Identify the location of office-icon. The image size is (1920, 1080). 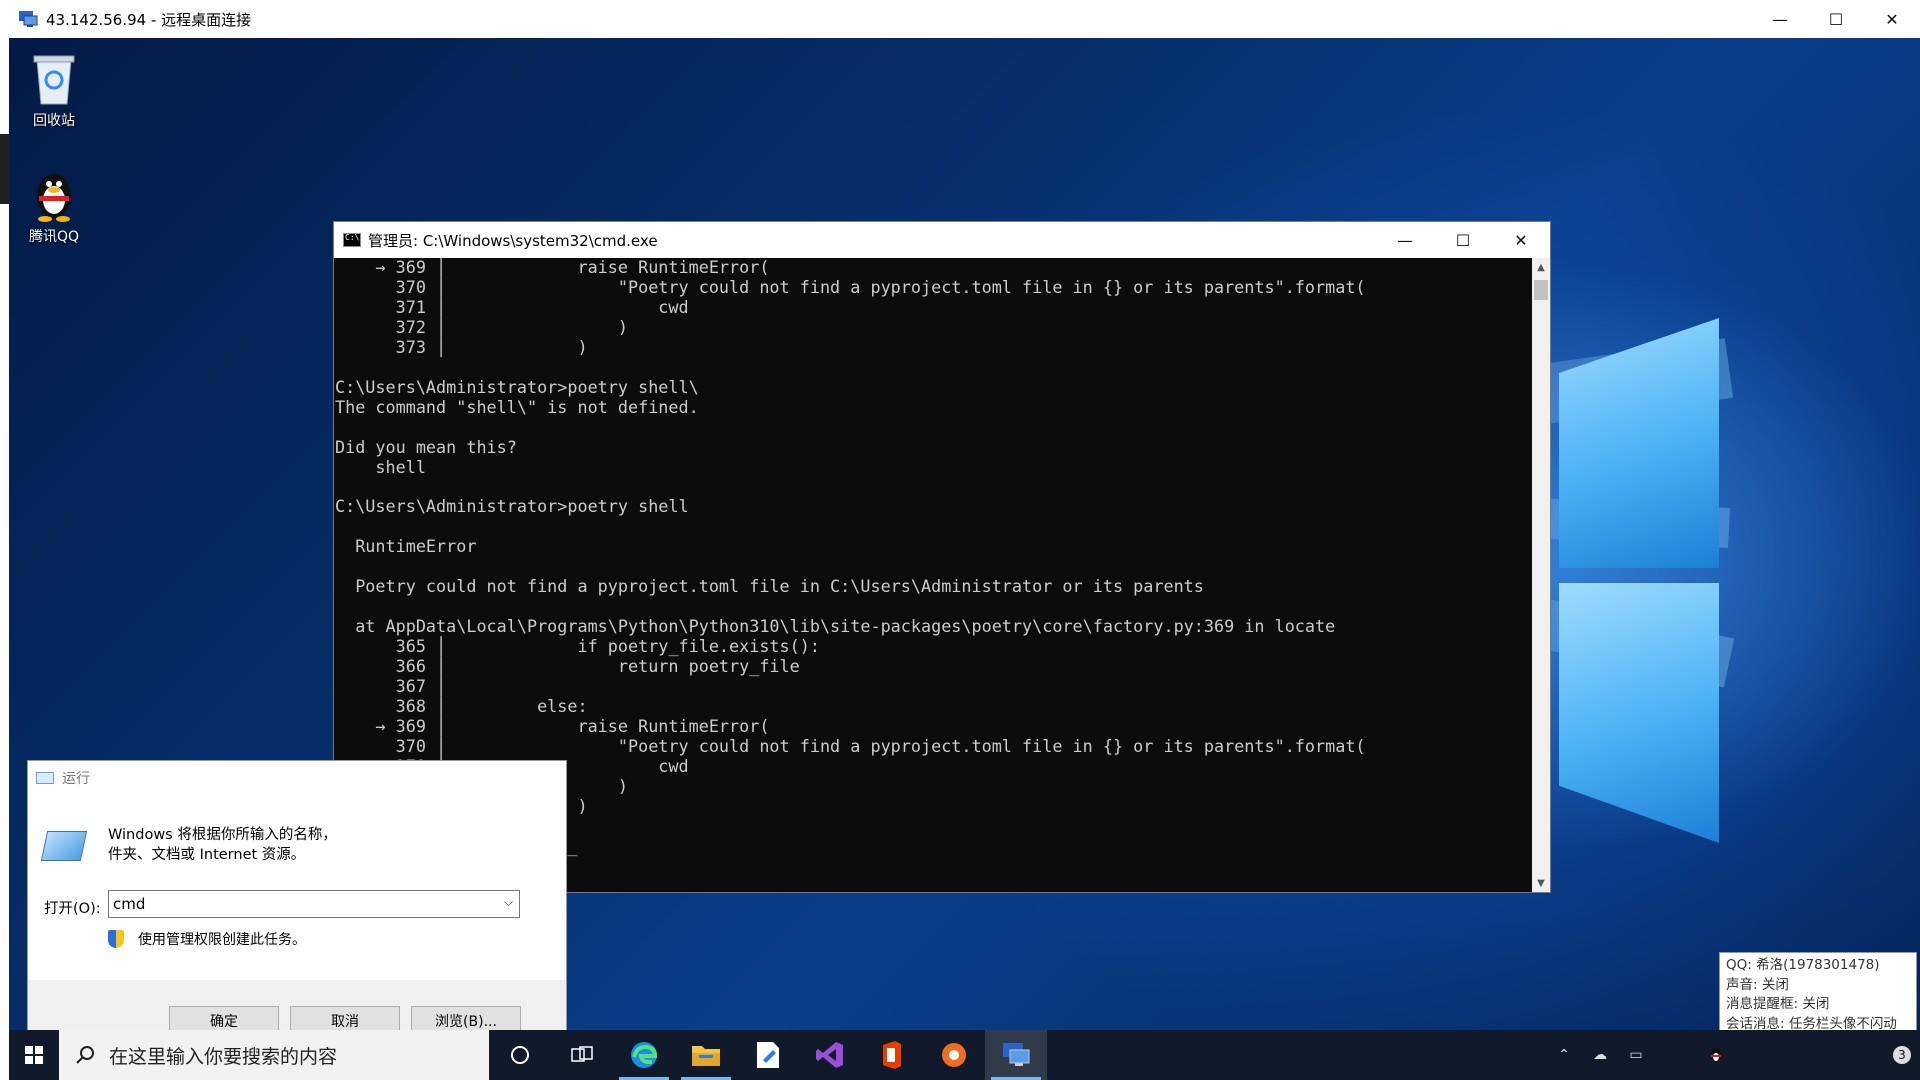
(892, 1055).